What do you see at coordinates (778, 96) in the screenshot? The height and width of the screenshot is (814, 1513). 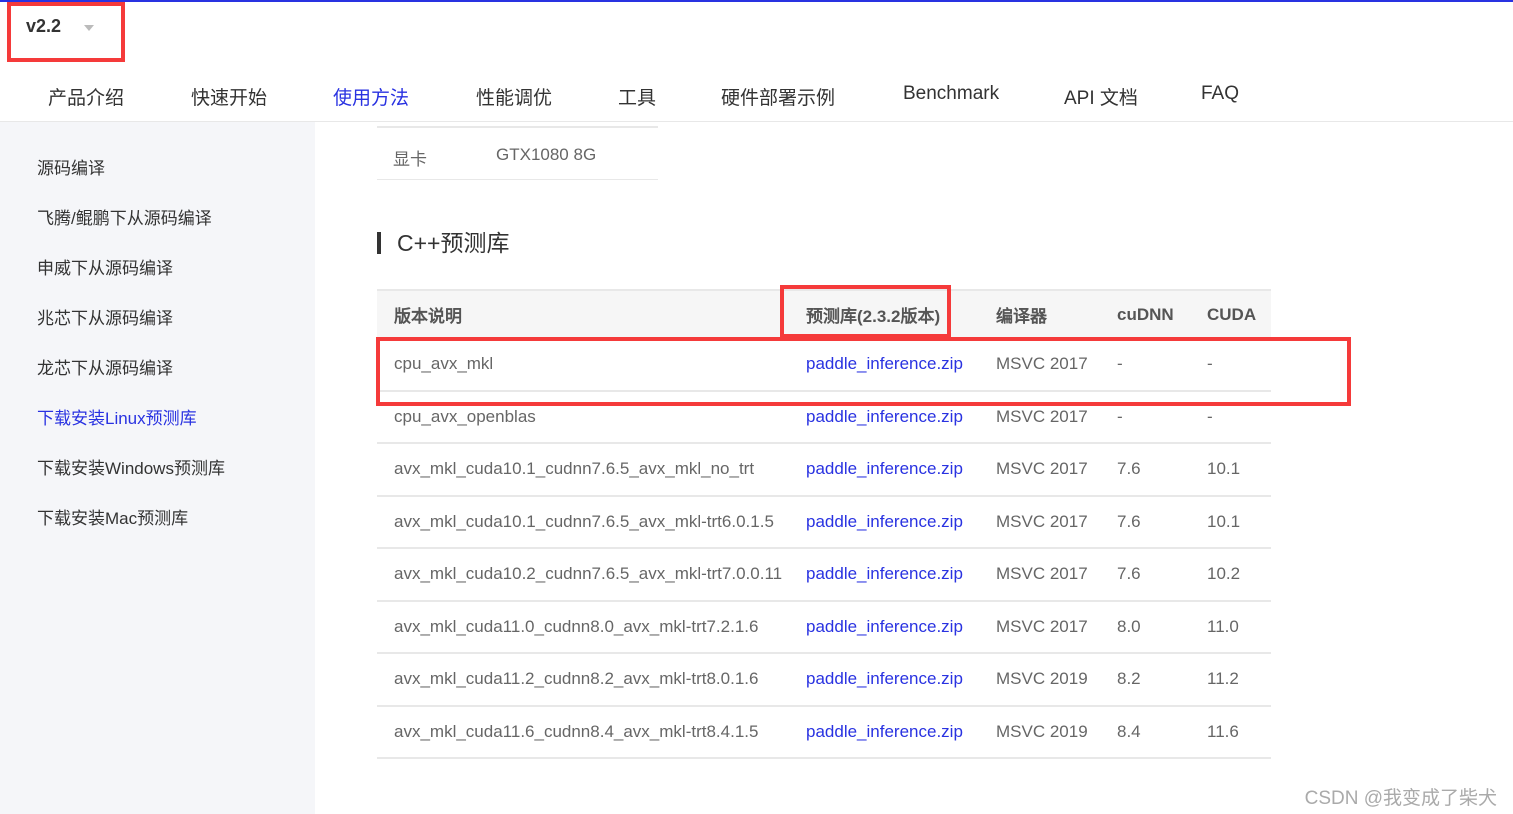 I see `nav-hardware-examples: 硬件部署示例` at bounding box center [778, 96].